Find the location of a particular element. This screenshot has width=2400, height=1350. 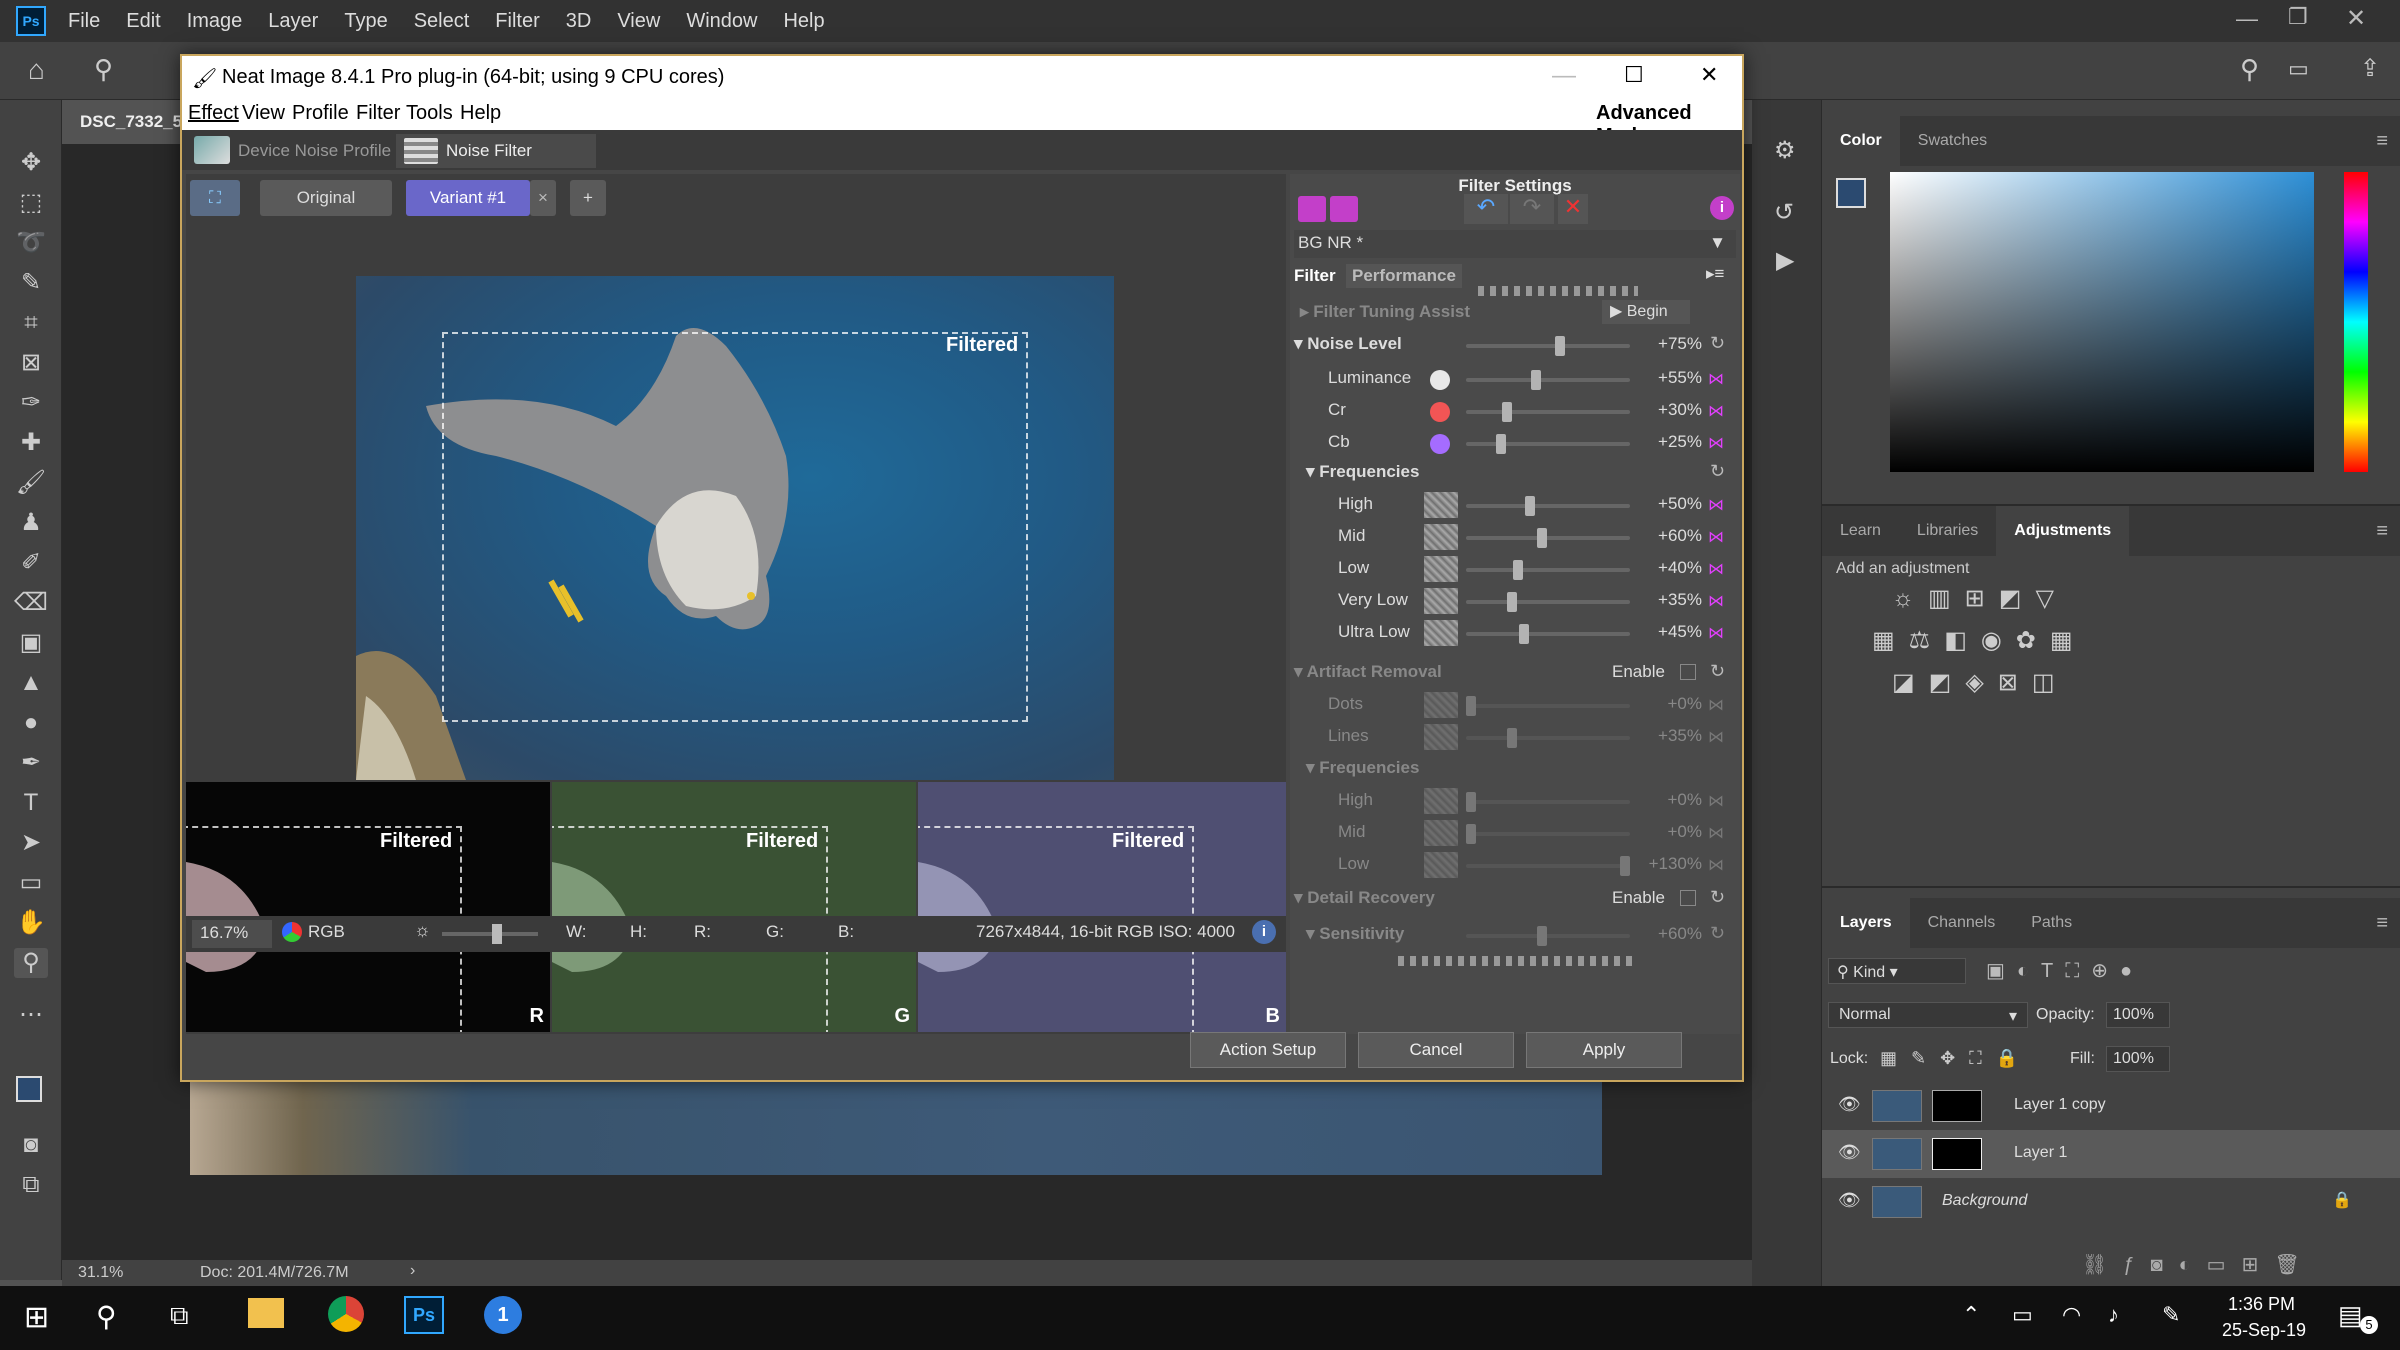

more-tools-icon: ⋯ is located at coordinates (31, 1015).